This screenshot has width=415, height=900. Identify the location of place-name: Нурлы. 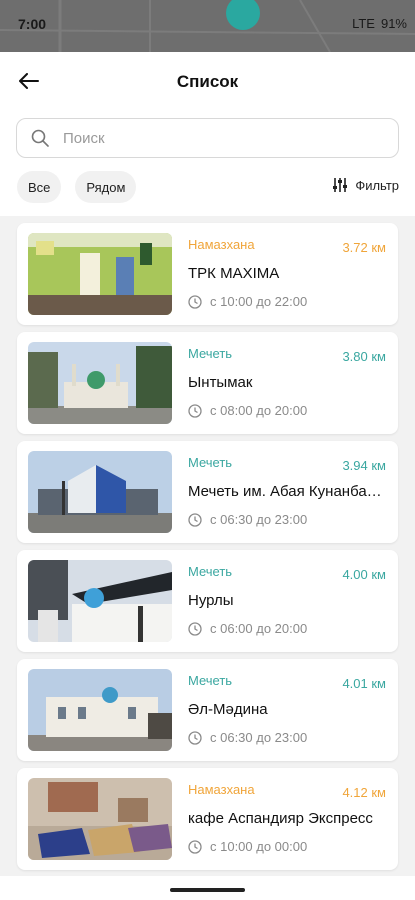
(211, 600).